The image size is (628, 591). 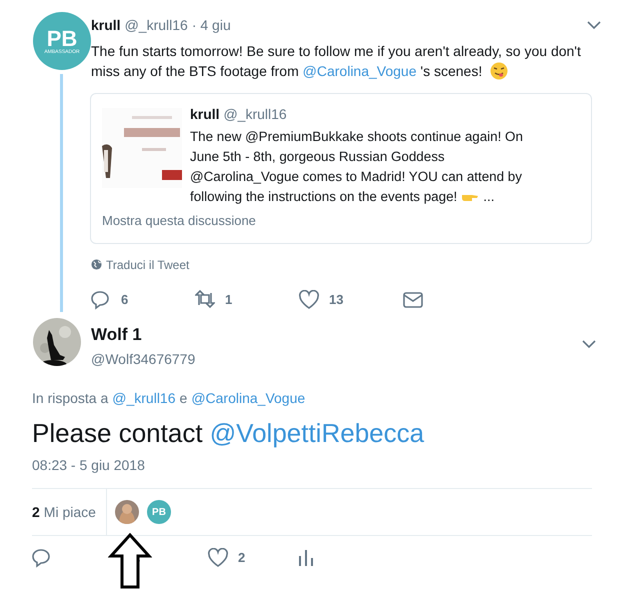 I want to click on reply-to-label: In risposta a, so click(x=70, y=398).